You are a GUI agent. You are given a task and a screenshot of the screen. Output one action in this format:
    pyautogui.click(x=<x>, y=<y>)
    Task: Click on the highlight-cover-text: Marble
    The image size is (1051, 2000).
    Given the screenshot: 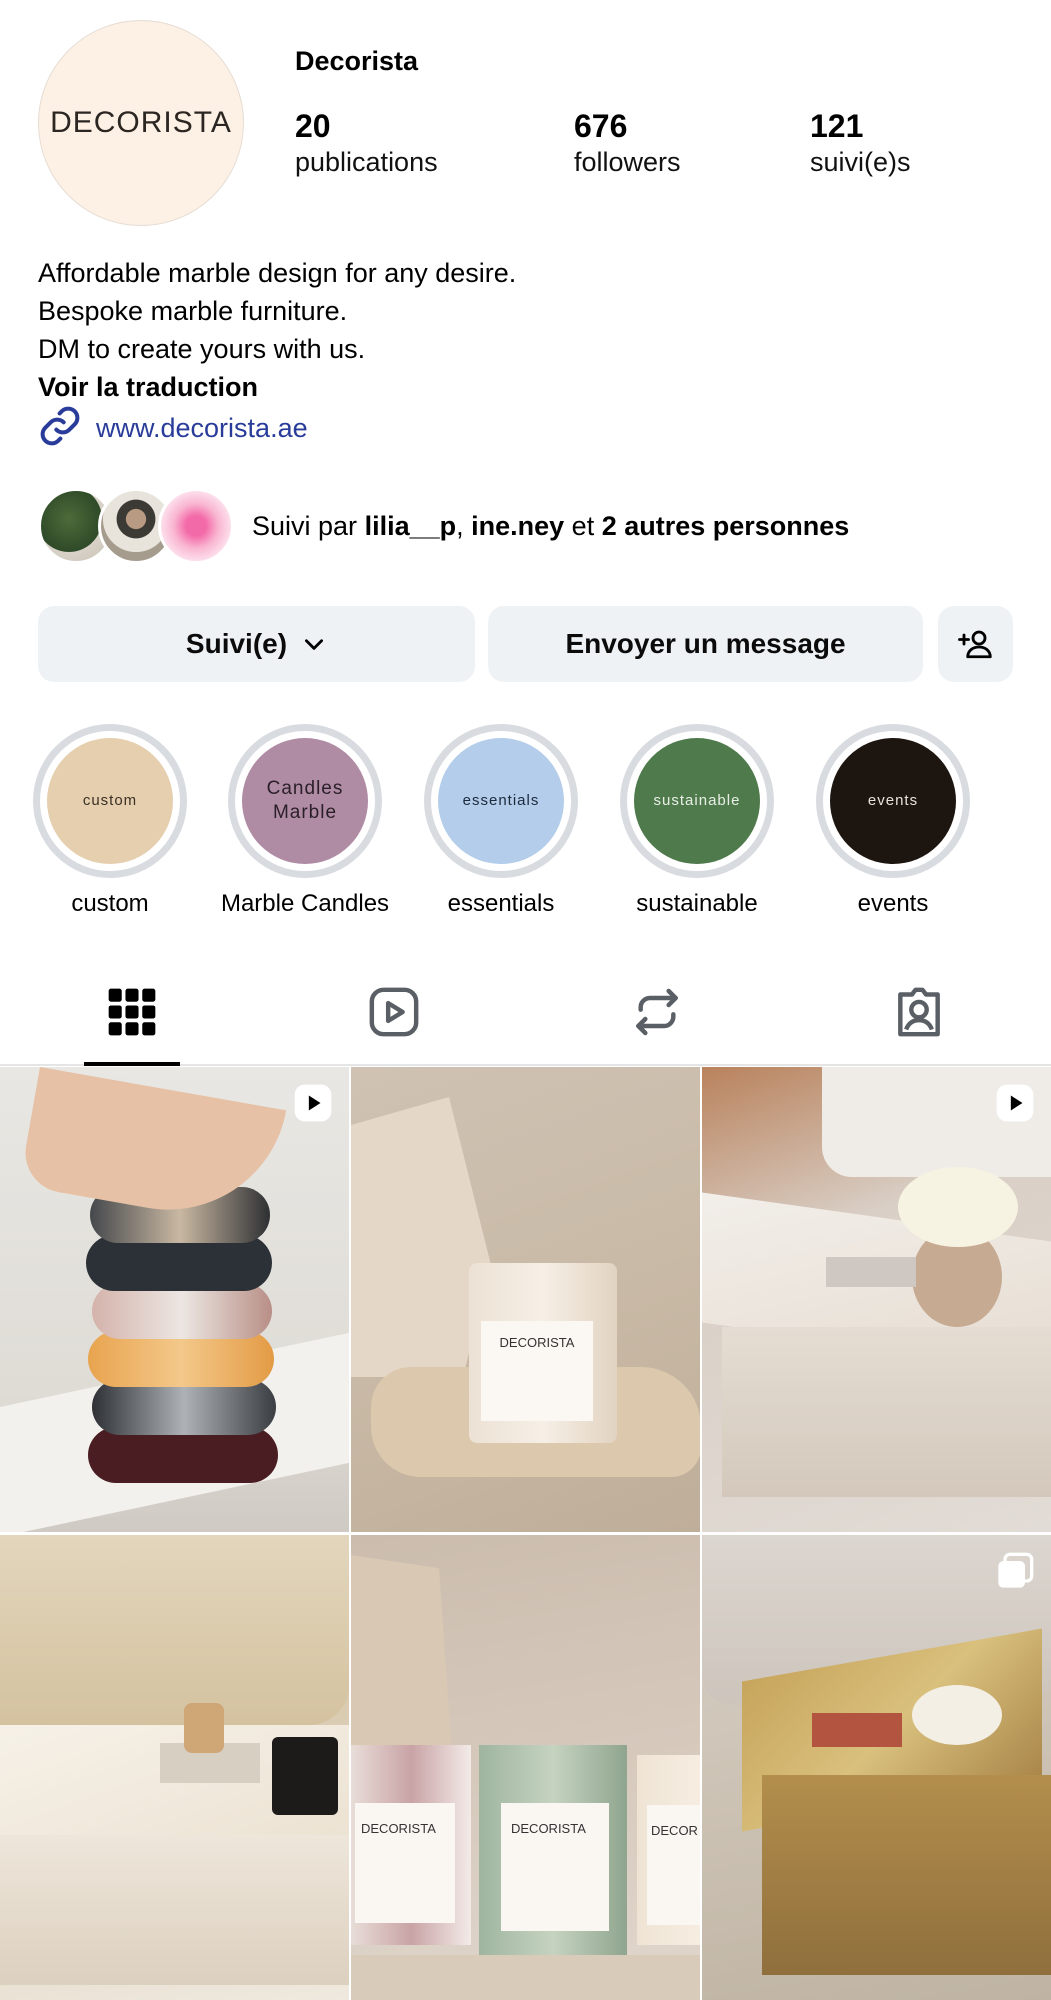 What is the action you would take?
    pyautogui.click(x=305, y=812)
    